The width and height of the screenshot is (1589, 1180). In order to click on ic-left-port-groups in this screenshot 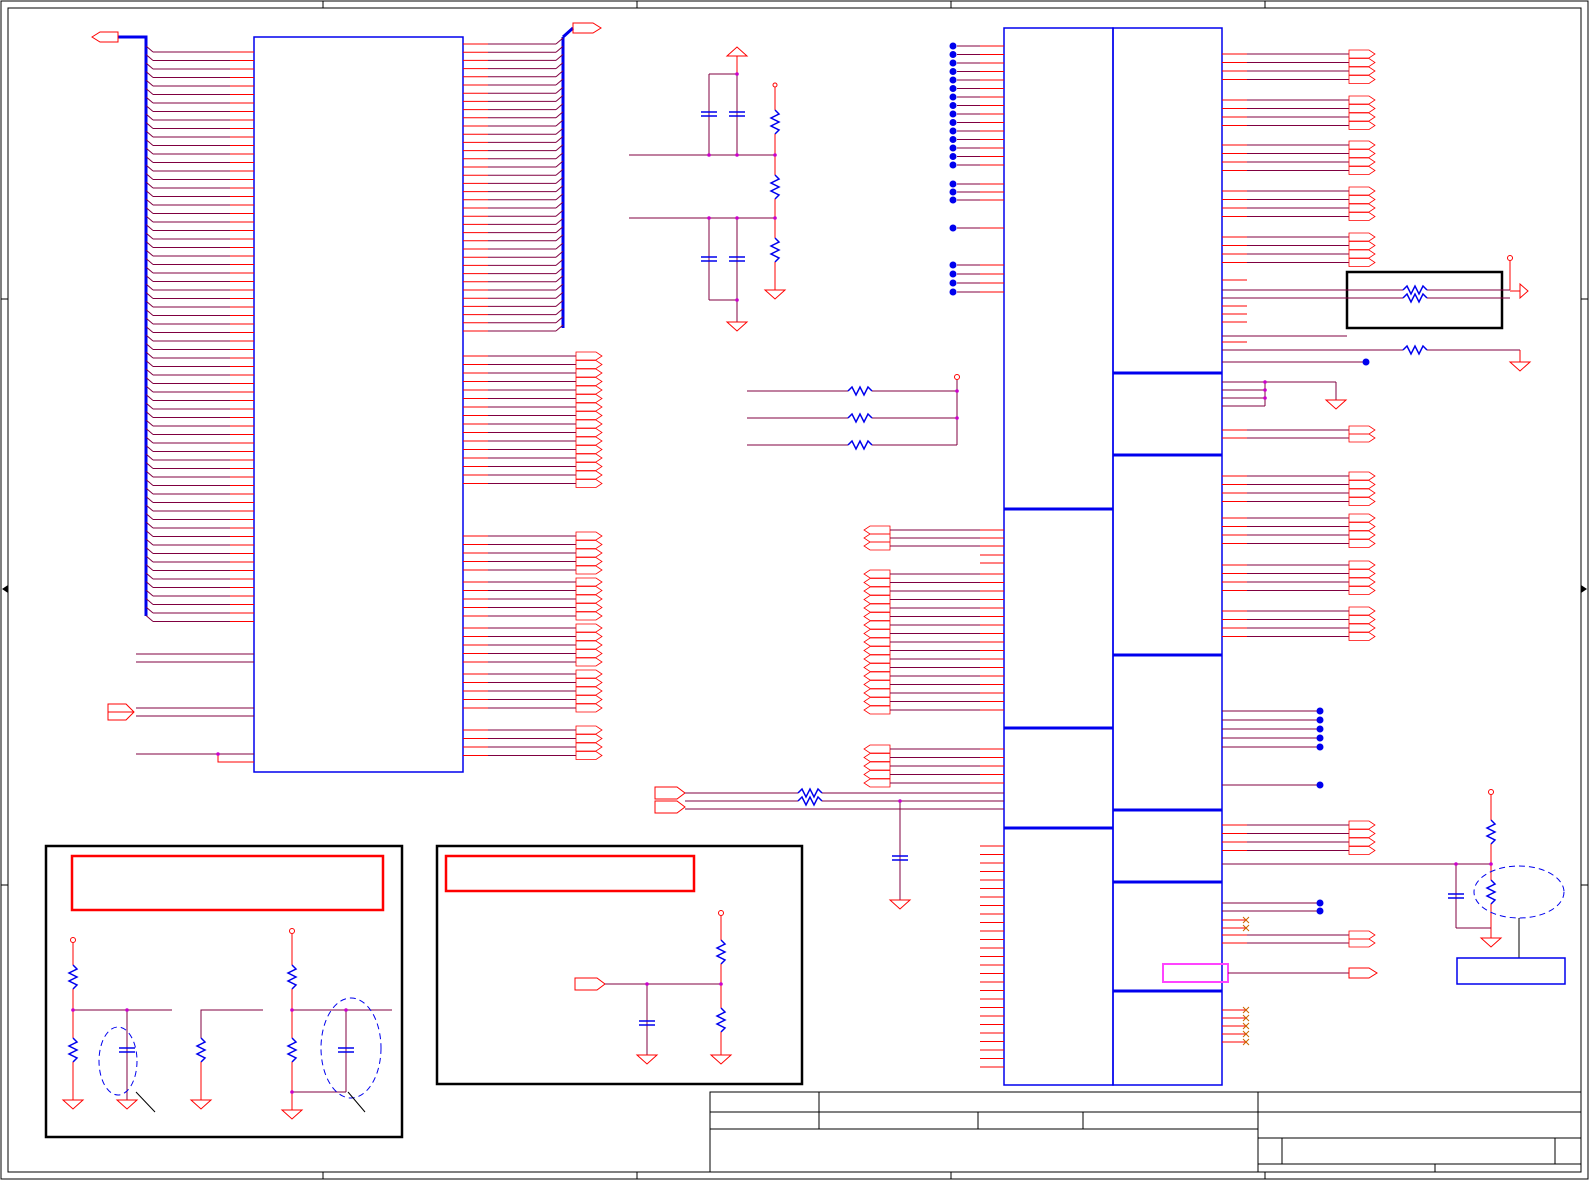, I will do `click(533, 555)`.